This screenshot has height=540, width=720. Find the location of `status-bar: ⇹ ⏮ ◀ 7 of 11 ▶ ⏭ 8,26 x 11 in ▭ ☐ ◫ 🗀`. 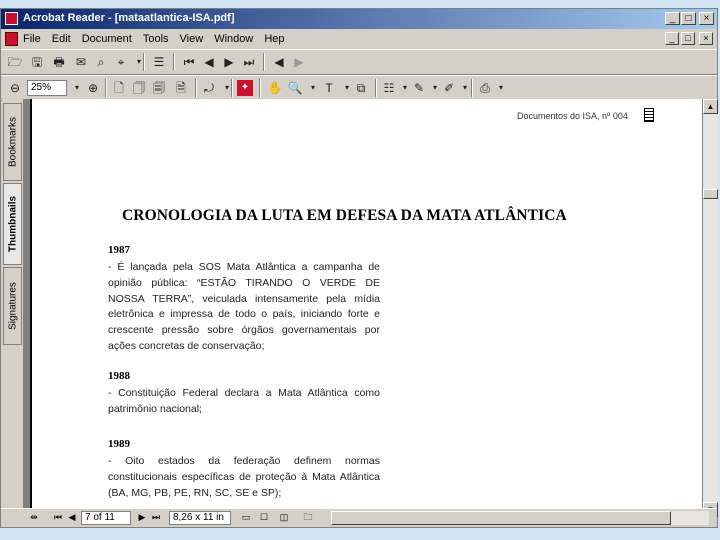

status-bar: ⇹ ⏮ ◀ 7 of 11 ▶ ⏭ 8,26 x 11 in ▭ ☐ ◫ 🗀 is located at coordinates (359, 517).